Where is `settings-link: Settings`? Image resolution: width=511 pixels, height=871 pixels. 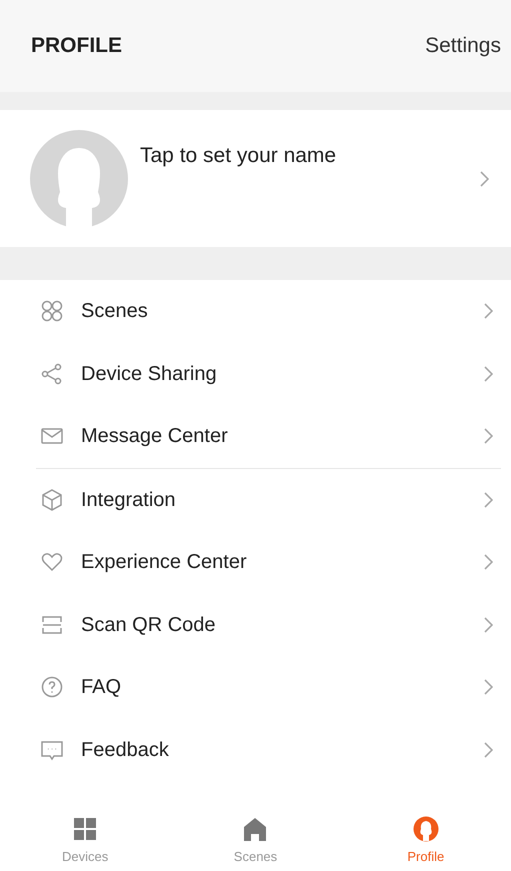 settings-link: Settings is located at coordinates (463, 46).